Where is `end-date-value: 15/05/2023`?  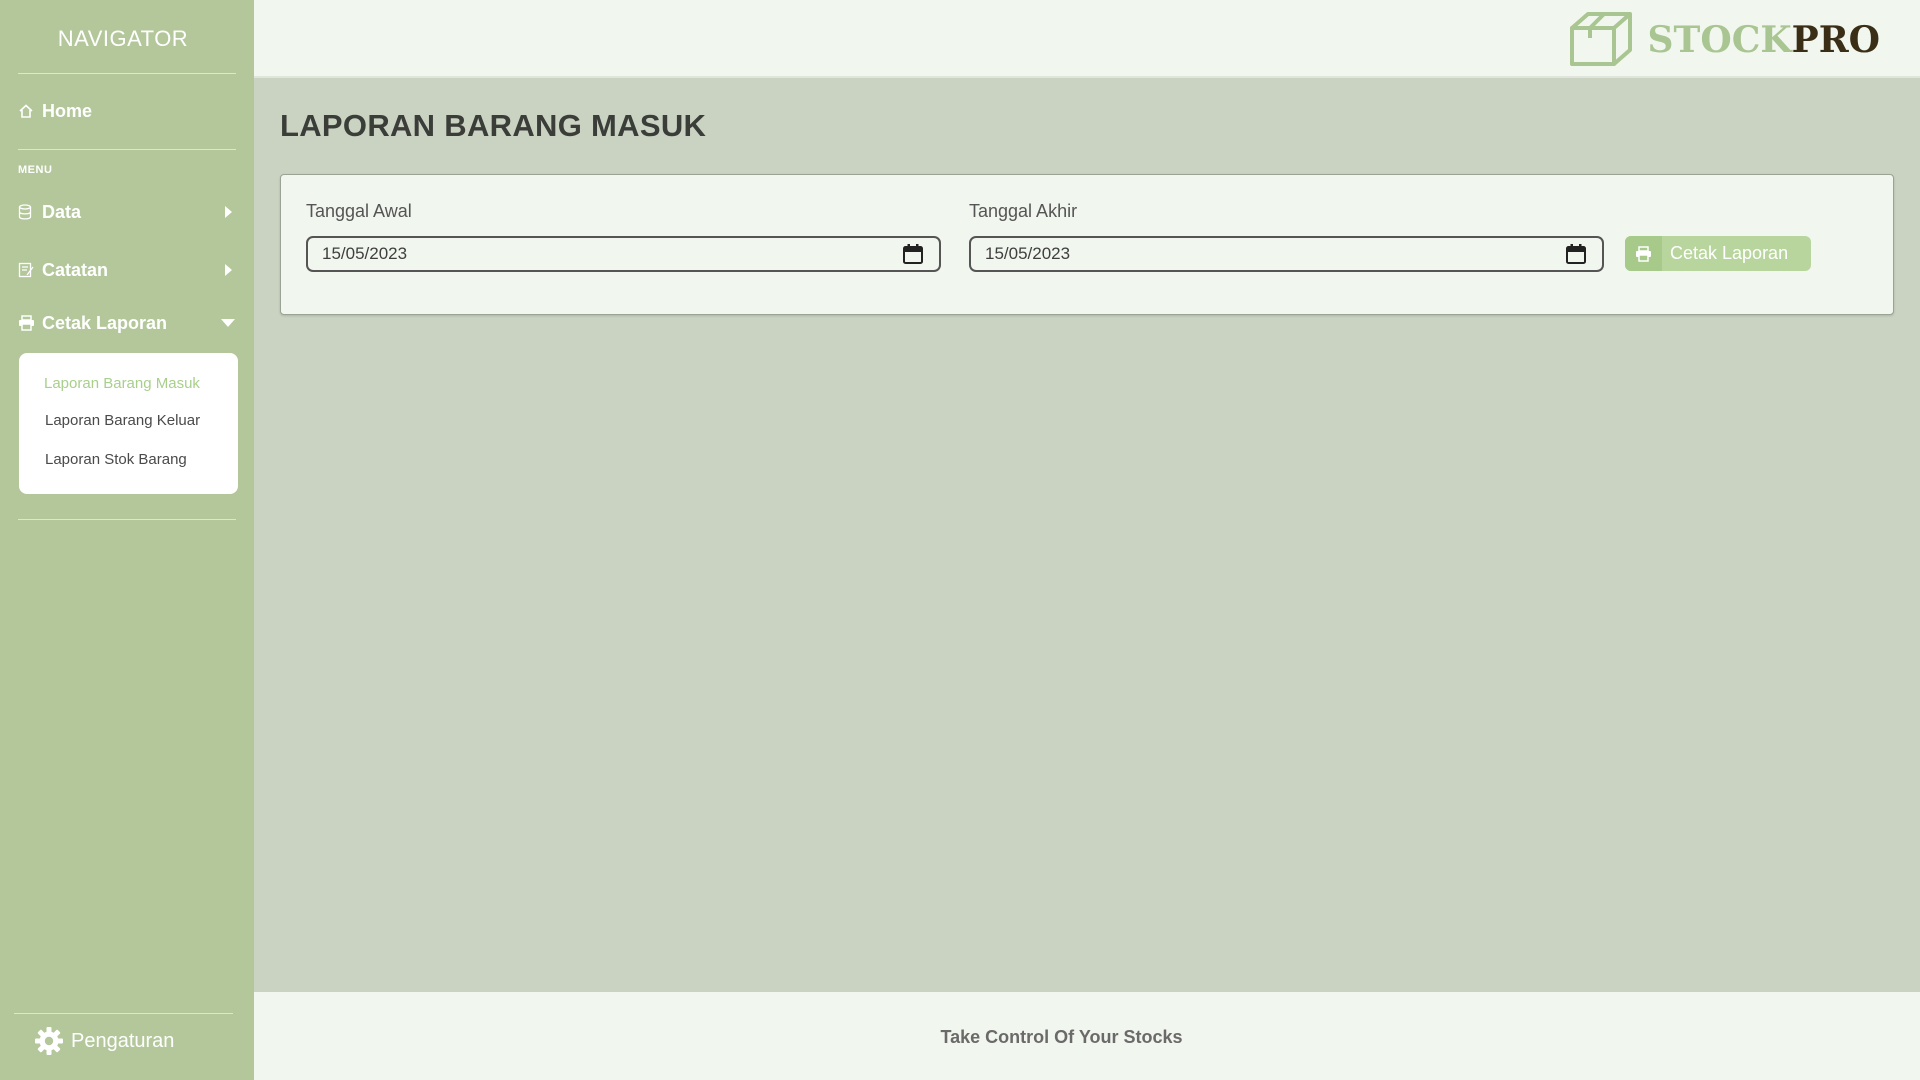 end-date-value: 15/05/2023 is located at coordinates (1028, 253).